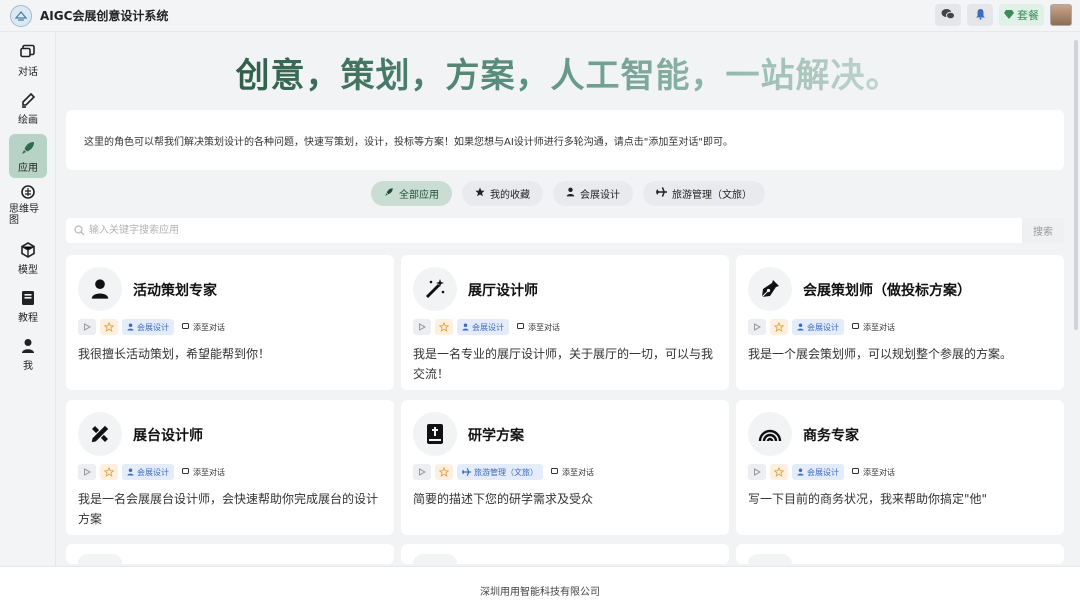 The height and width of the screenshot is (614, 1080). Describe the element at coordinates (831, 436) in the screenshot. I see `card-title: 商务专家` at that location.